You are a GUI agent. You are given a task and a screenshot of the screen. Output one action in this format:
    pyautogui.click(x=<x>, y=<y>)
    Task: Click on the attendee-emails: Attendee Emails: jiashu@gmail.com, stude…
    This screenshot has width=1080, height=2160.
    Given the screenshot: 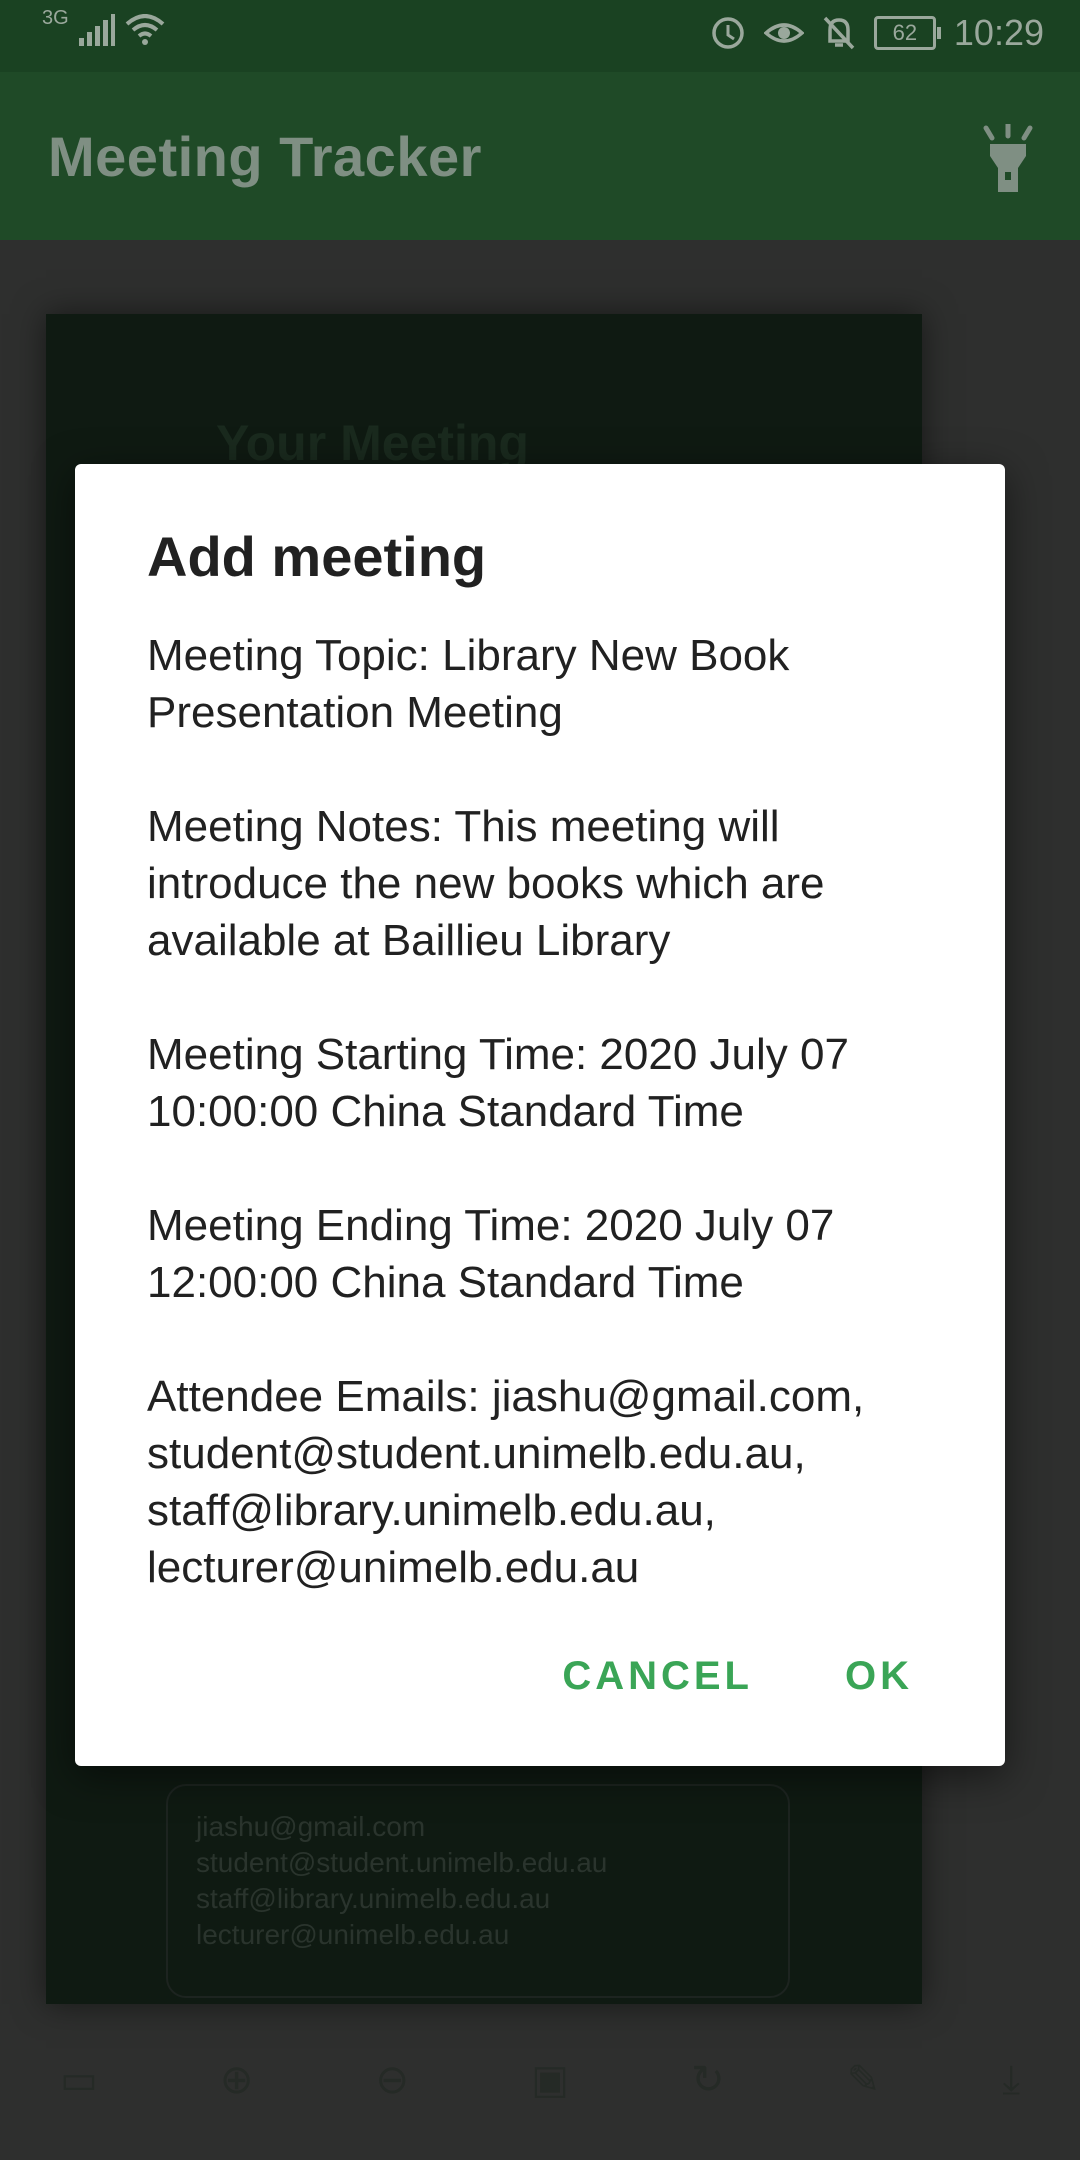 What is the action you would take?
    pyautogui.click(x=506, y=1482)
    